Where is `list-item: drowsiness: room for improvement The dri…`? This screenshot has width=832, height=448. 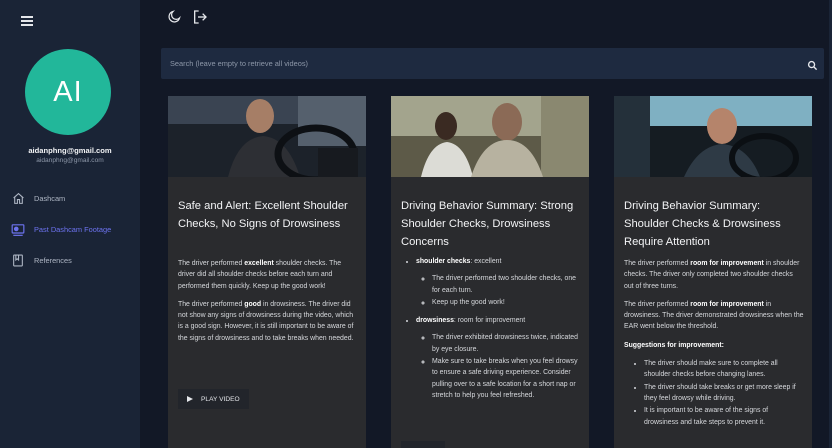
list-item: drowsiness: room for improvement The dri… is located at coordinates (498, 358).